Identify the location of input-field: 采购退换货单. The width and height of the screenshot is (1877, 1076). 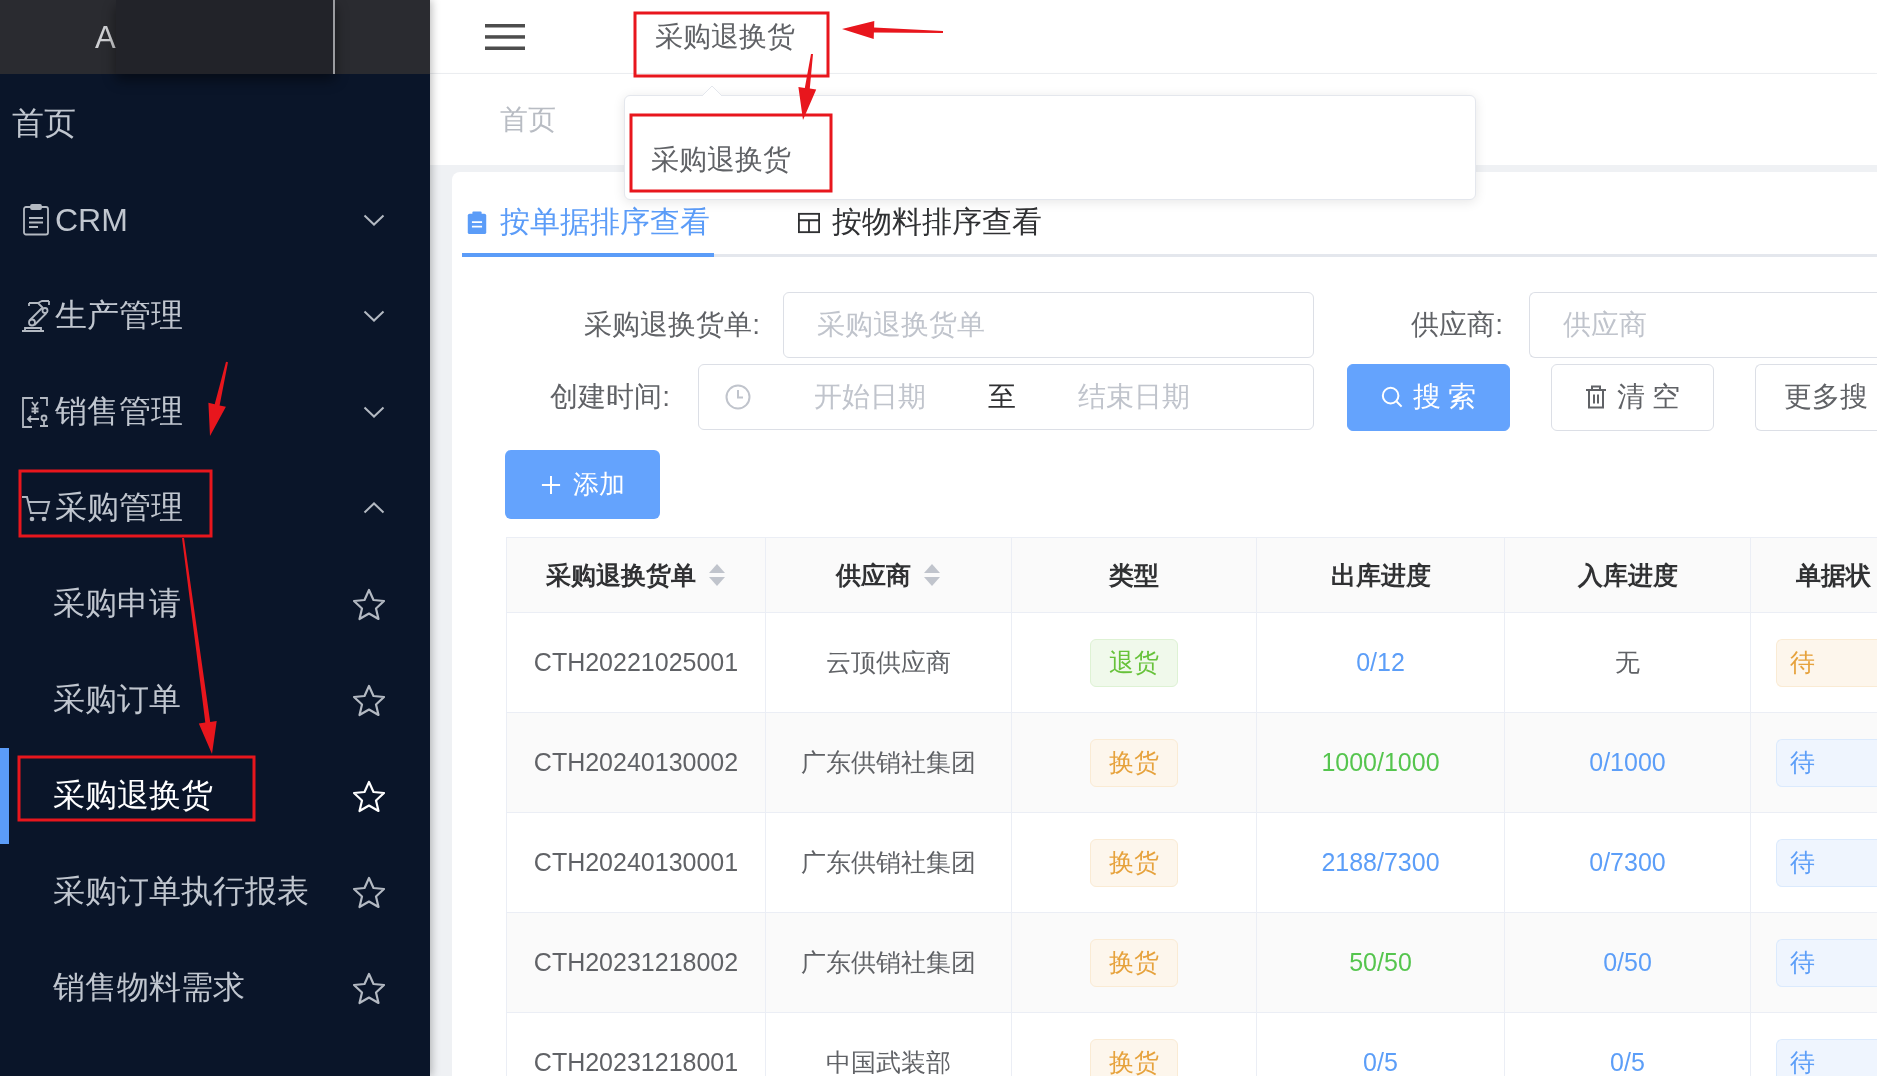
(1048, 325).